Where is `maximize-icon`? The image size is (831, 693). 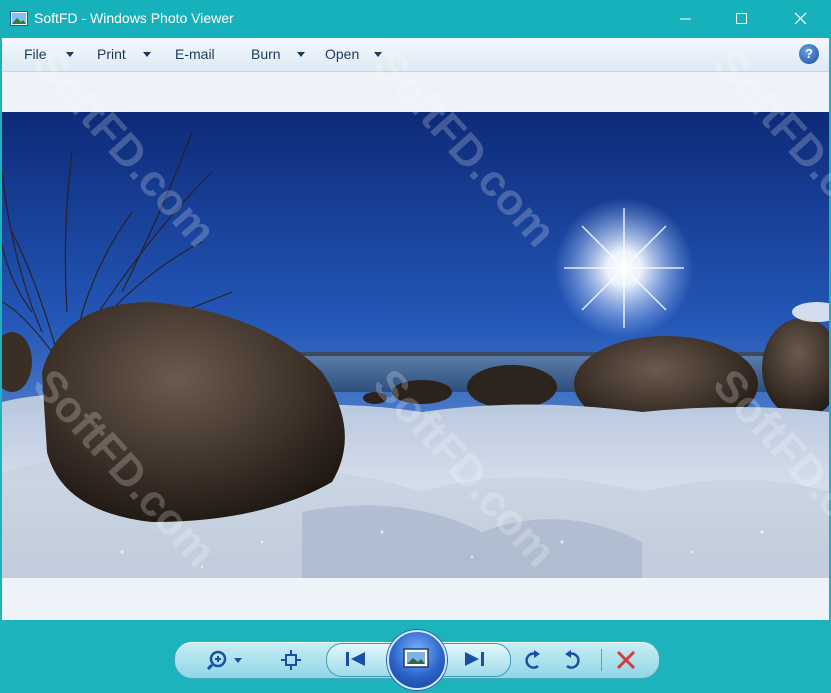
maximize-icon is located at coordinates (741, 18).